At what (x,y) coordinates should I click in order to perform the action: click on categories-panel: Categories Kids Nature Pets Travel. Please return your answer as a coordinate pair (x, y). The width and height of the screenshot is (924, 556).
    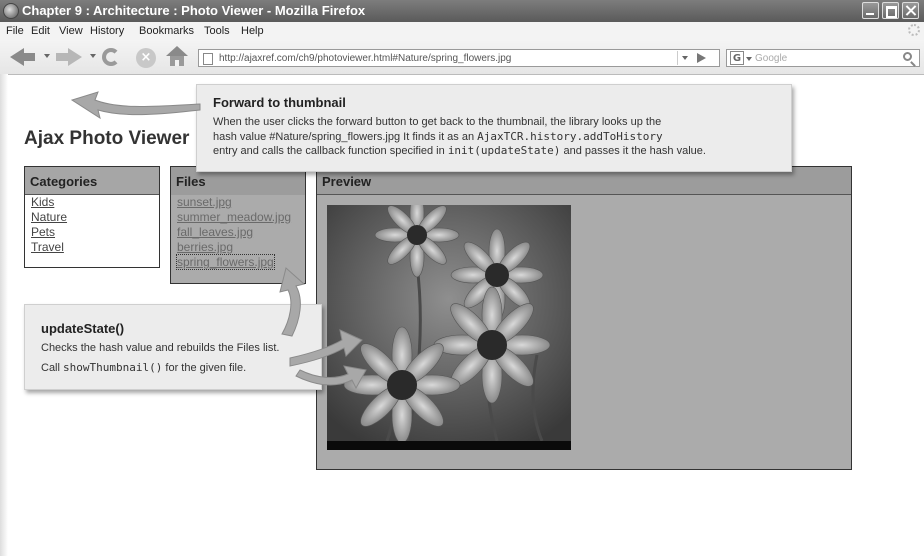
    Looking at the image, I should click on (92, 217).